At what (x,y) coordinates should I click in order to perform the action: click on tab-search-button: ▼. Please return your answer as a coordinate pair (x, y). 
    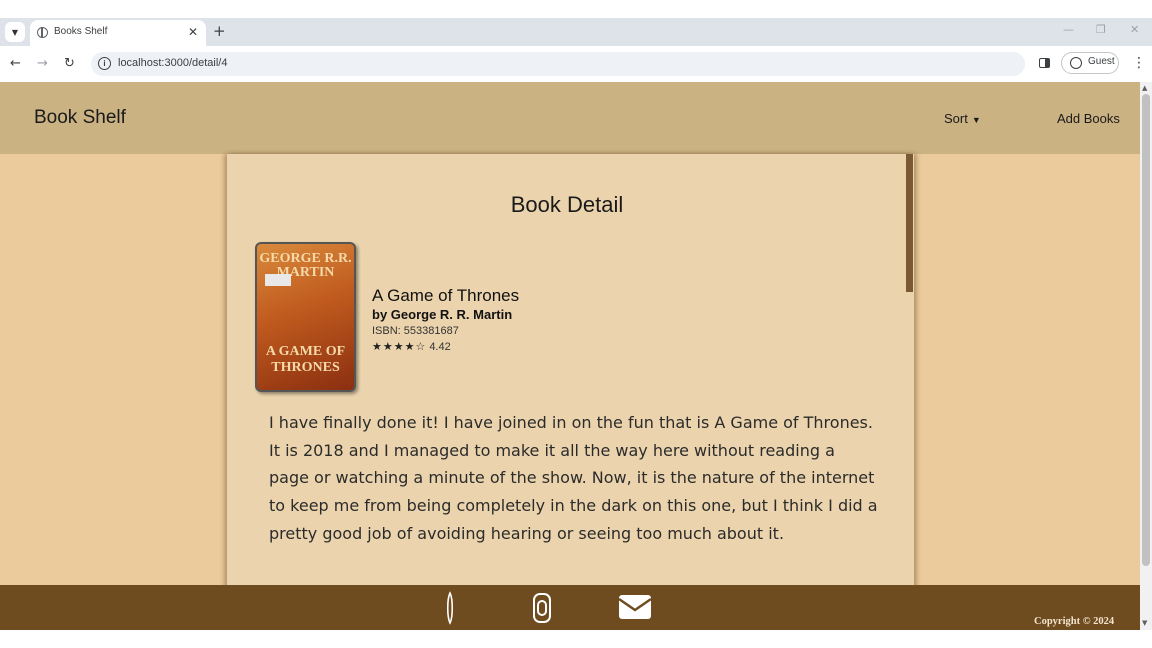
    Looking at the image, I should click on (15, 32).